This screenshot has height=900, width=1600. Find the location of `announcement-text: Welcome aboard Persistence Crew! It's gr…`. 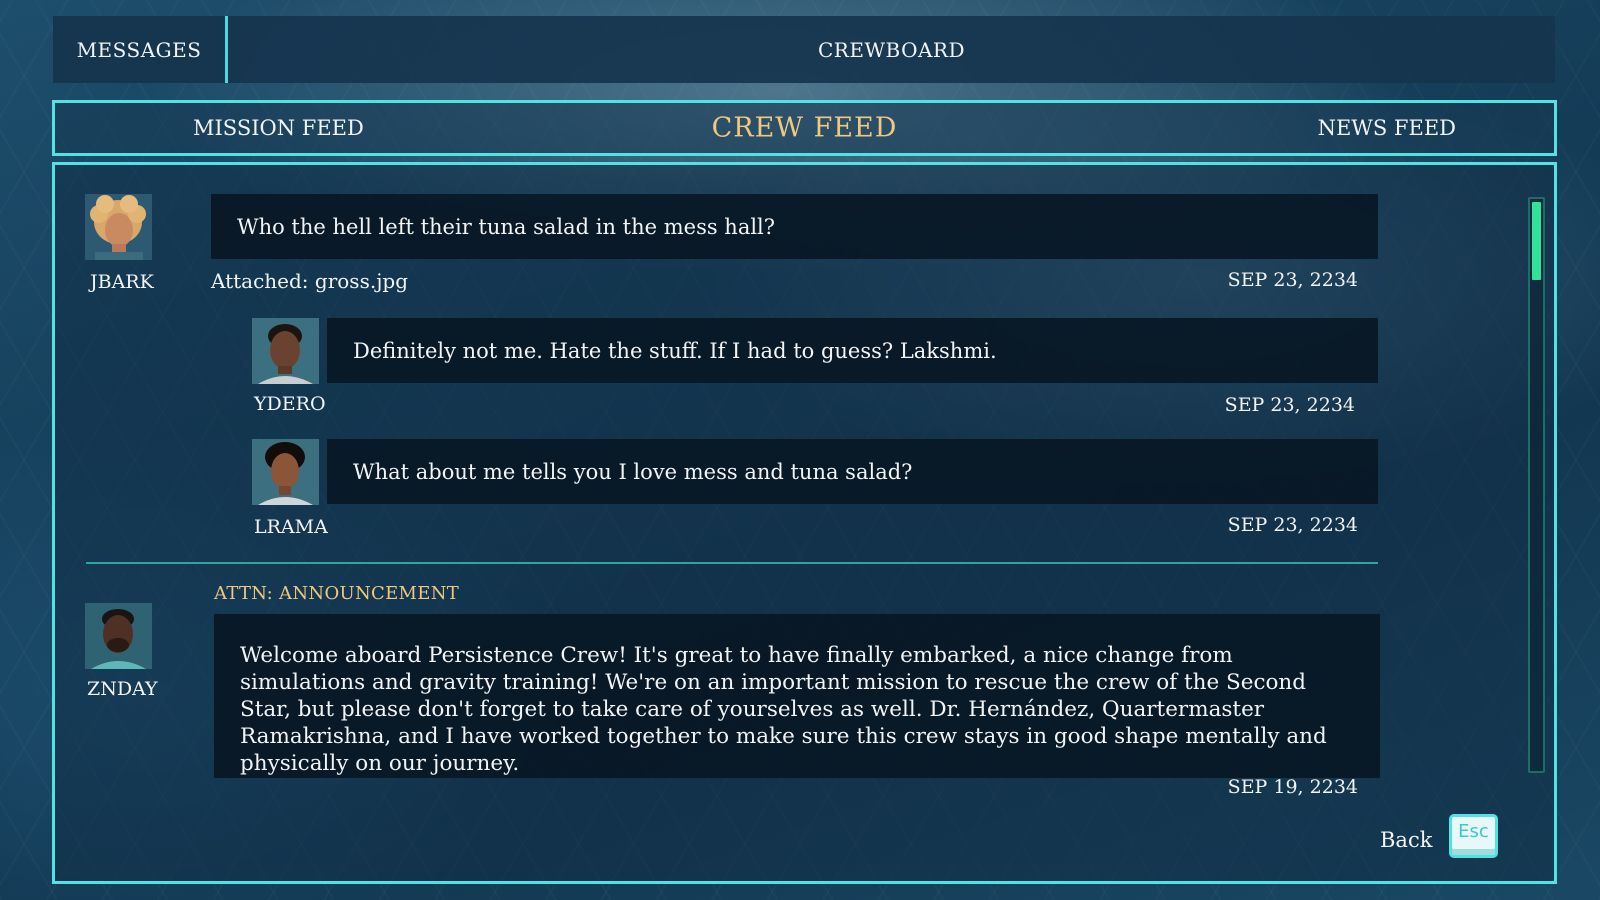

announcement-text: Welcome aboard Persistence Crew! It's gr… is located at coordinates (783, 709).